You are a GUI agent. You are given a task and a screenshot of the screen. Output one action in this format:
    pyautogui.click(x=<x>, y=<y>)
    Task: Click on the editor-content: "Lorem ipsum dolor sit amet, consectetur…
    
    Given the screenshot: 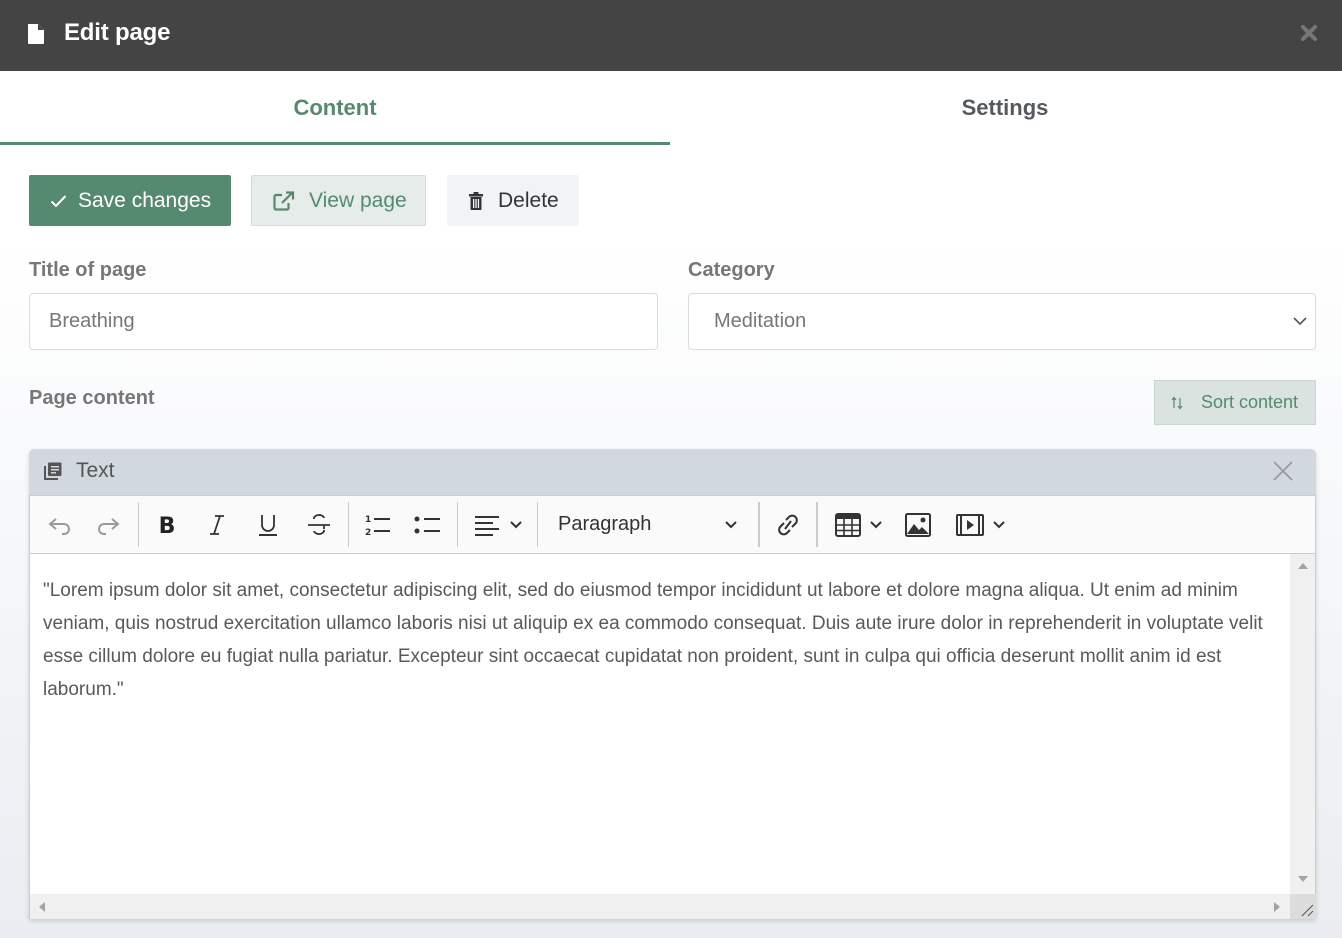 What is the action you would take?
    pyautogui.click(x=658, y=640)
    